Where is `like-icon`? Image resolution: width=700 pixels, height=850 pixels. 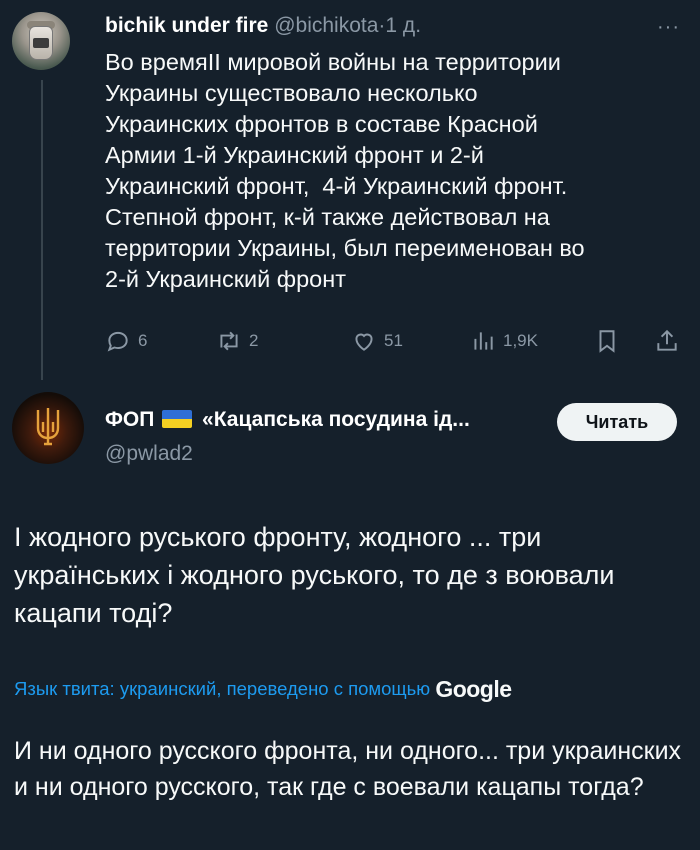 like-icon is located at coordinates (364, 342).